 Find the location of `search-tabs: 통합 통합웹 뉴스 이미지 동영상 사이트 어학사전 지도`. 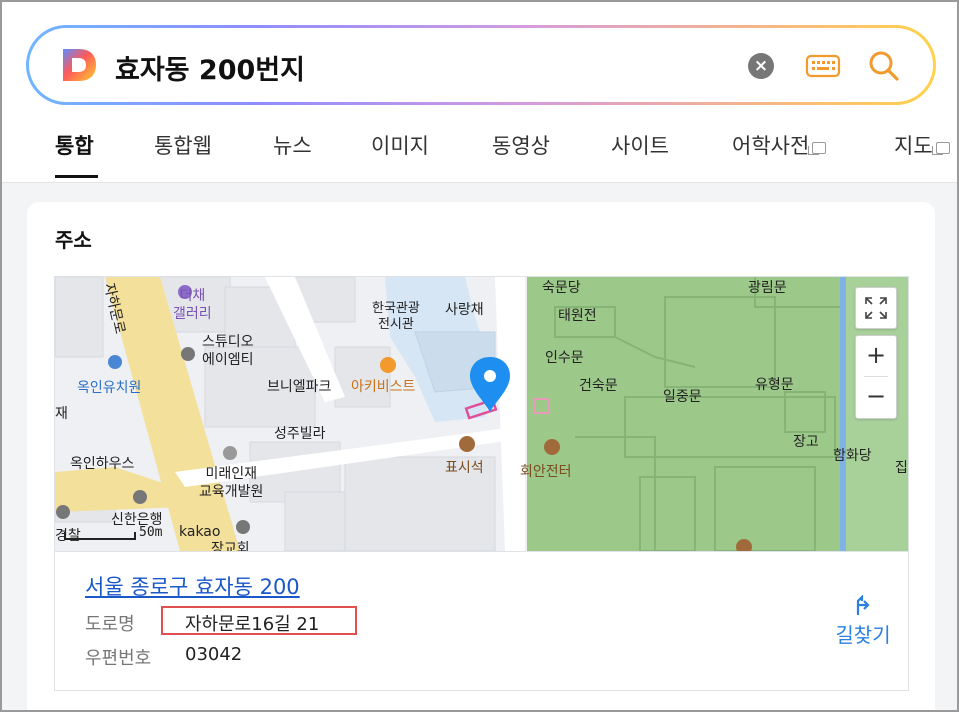

search-tabs: 통합 통합웹 뉴스 이미지 동영상 사이트 어학사전 지도 is located at coordinates (479, 151).